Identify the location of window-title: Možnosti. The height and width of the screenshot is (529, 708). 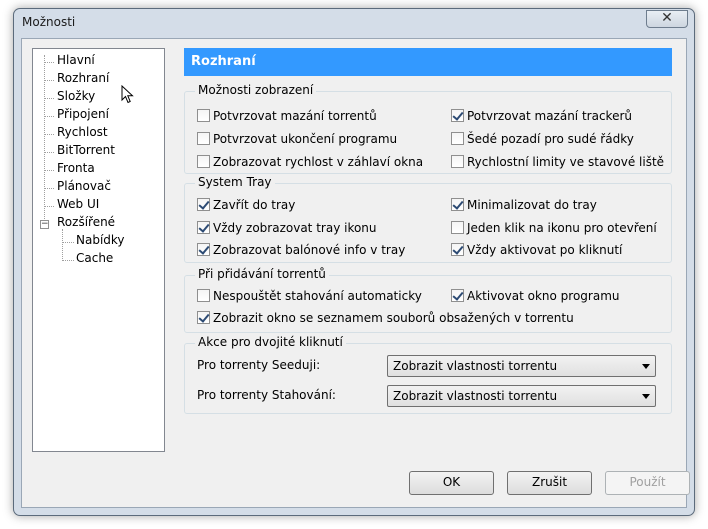
(49, 22).